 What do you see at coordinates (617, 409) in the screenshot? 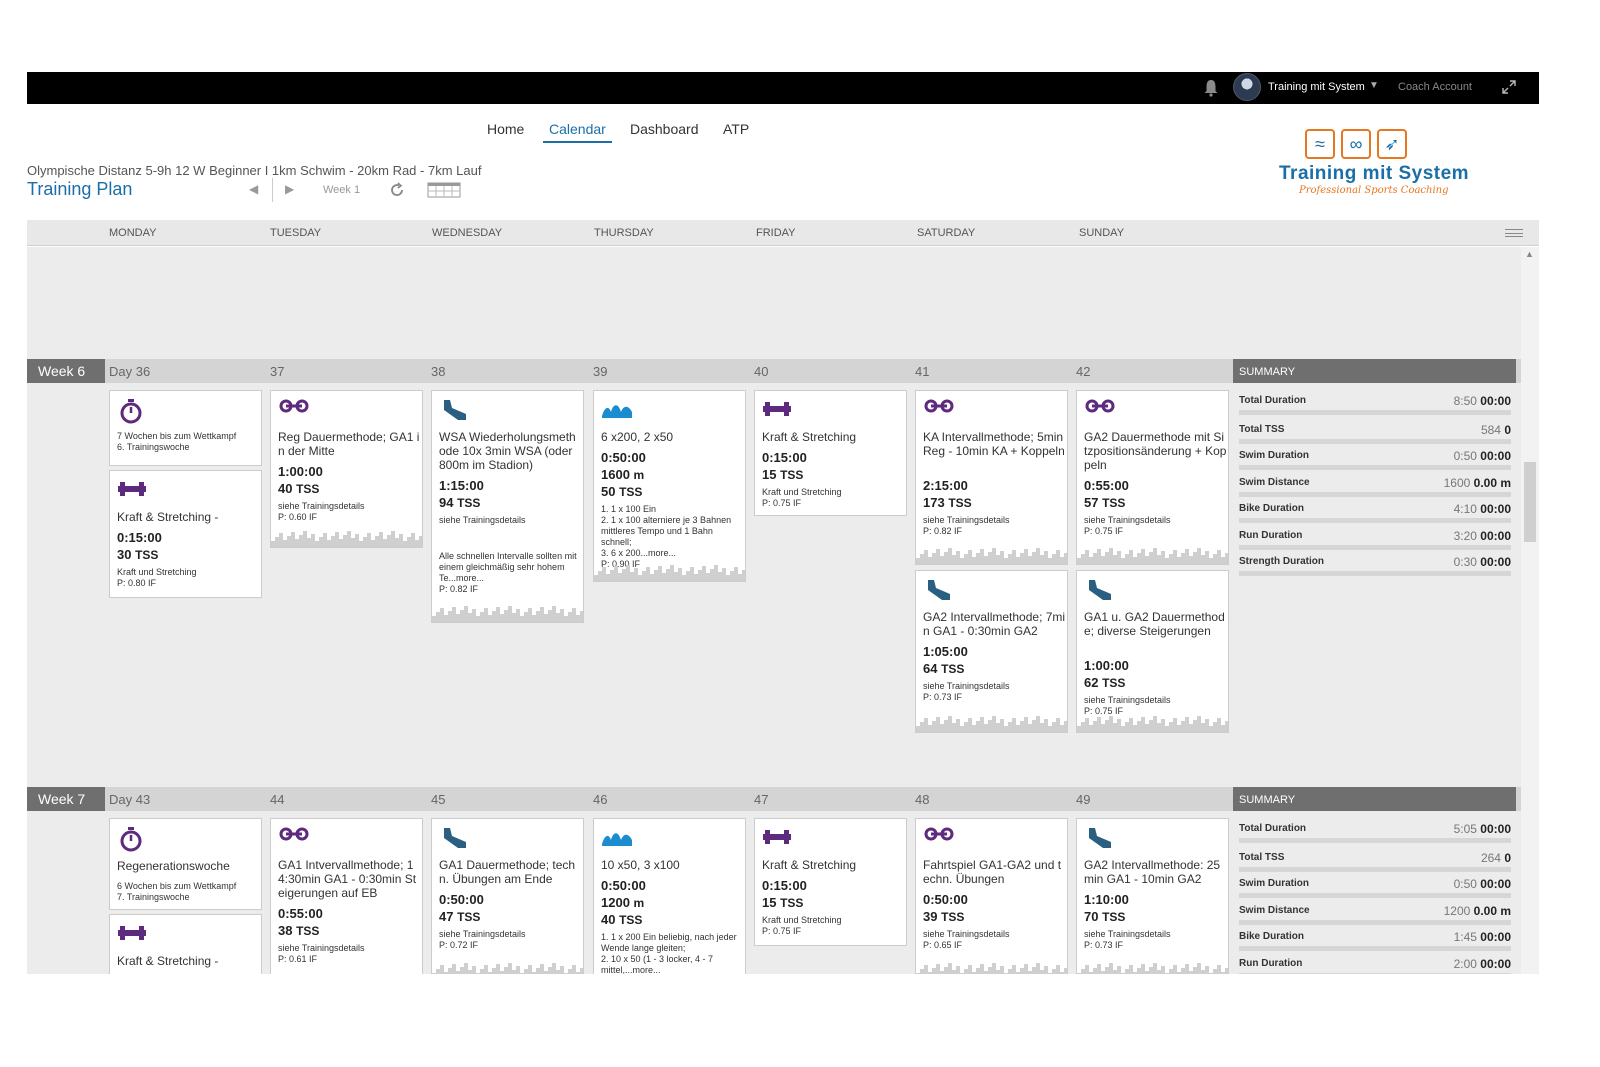
I see `swim-icon` at bounding box center [617, 409].